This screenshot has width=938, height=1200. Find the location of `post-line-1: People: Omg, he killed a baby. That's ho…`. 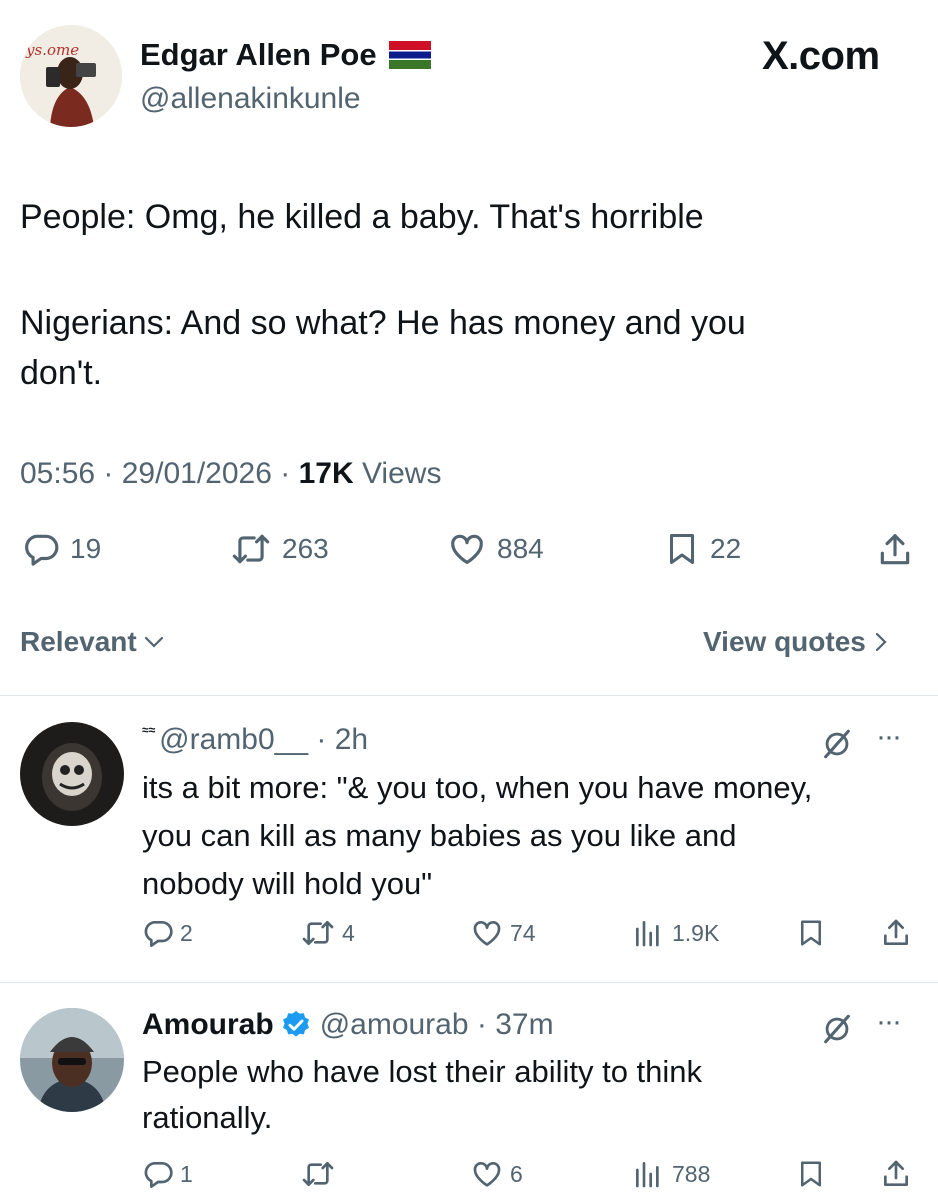

post-line-1: People: Omg, he killed a baby. That's ho… is located at coordinates (362, 217).